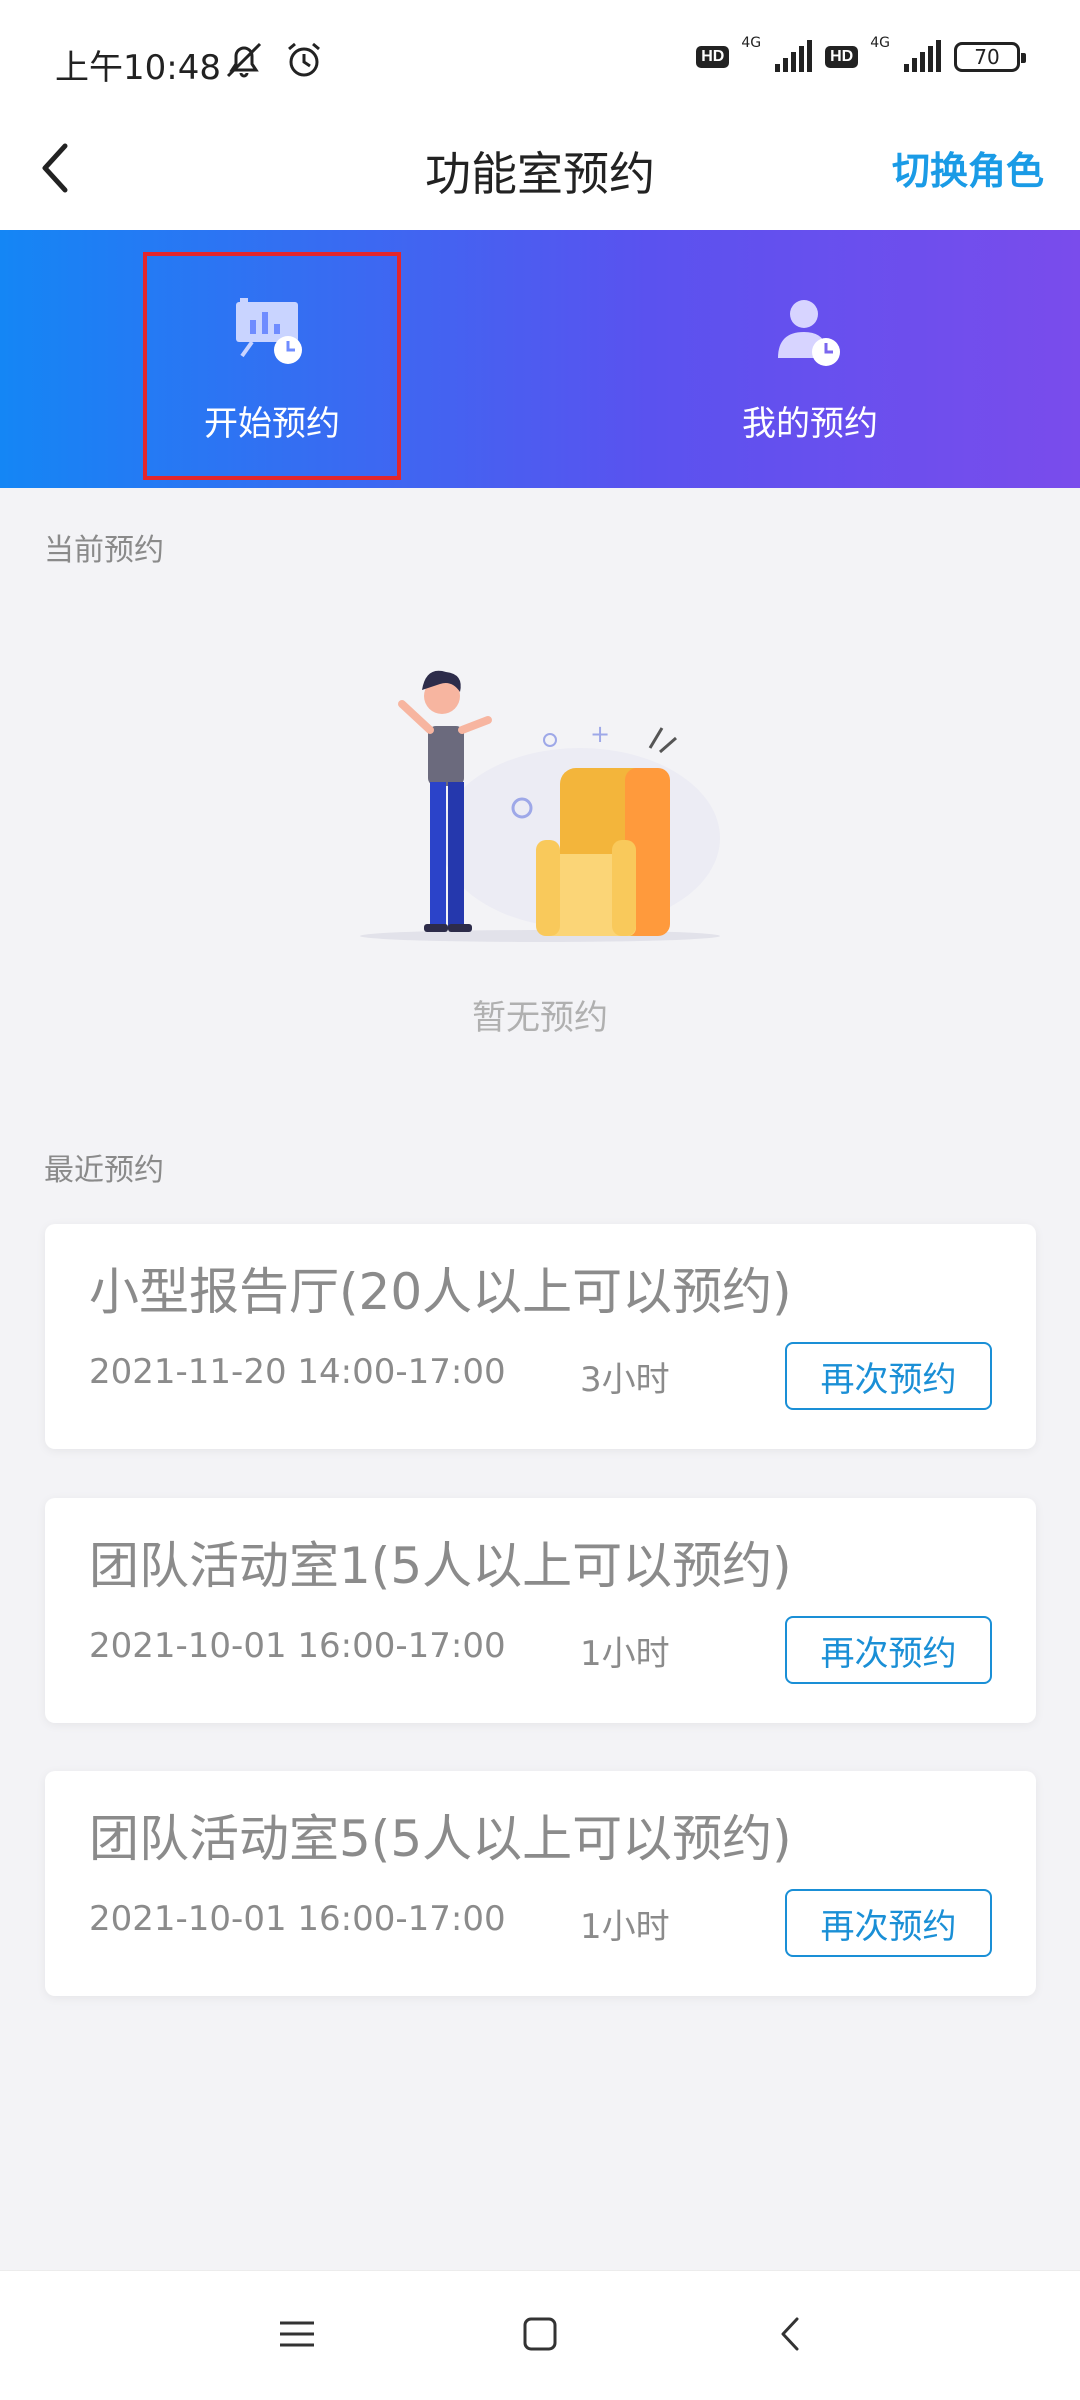  Describe the element at coordinates (809, 333) in the screenshot. I see `user-clock-icon` at that location.